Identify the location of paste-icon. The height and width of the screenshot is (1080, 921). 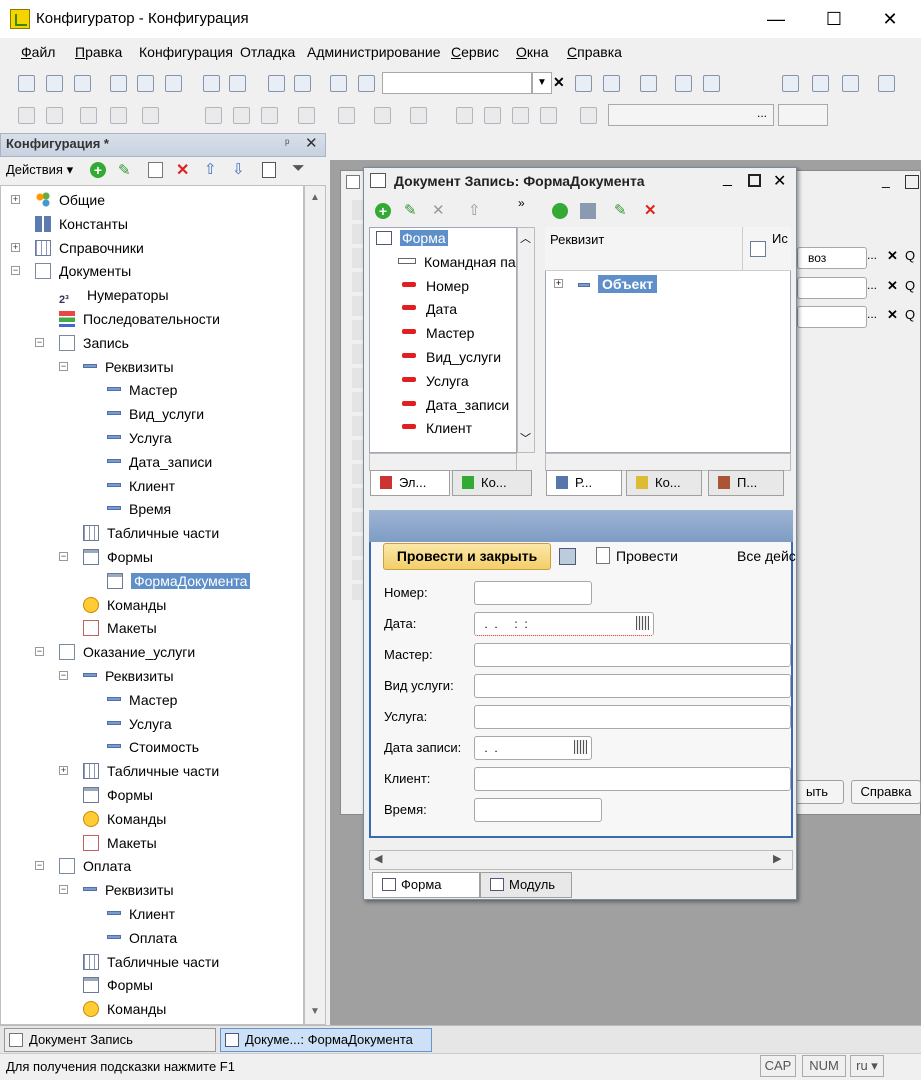
(173, 83).